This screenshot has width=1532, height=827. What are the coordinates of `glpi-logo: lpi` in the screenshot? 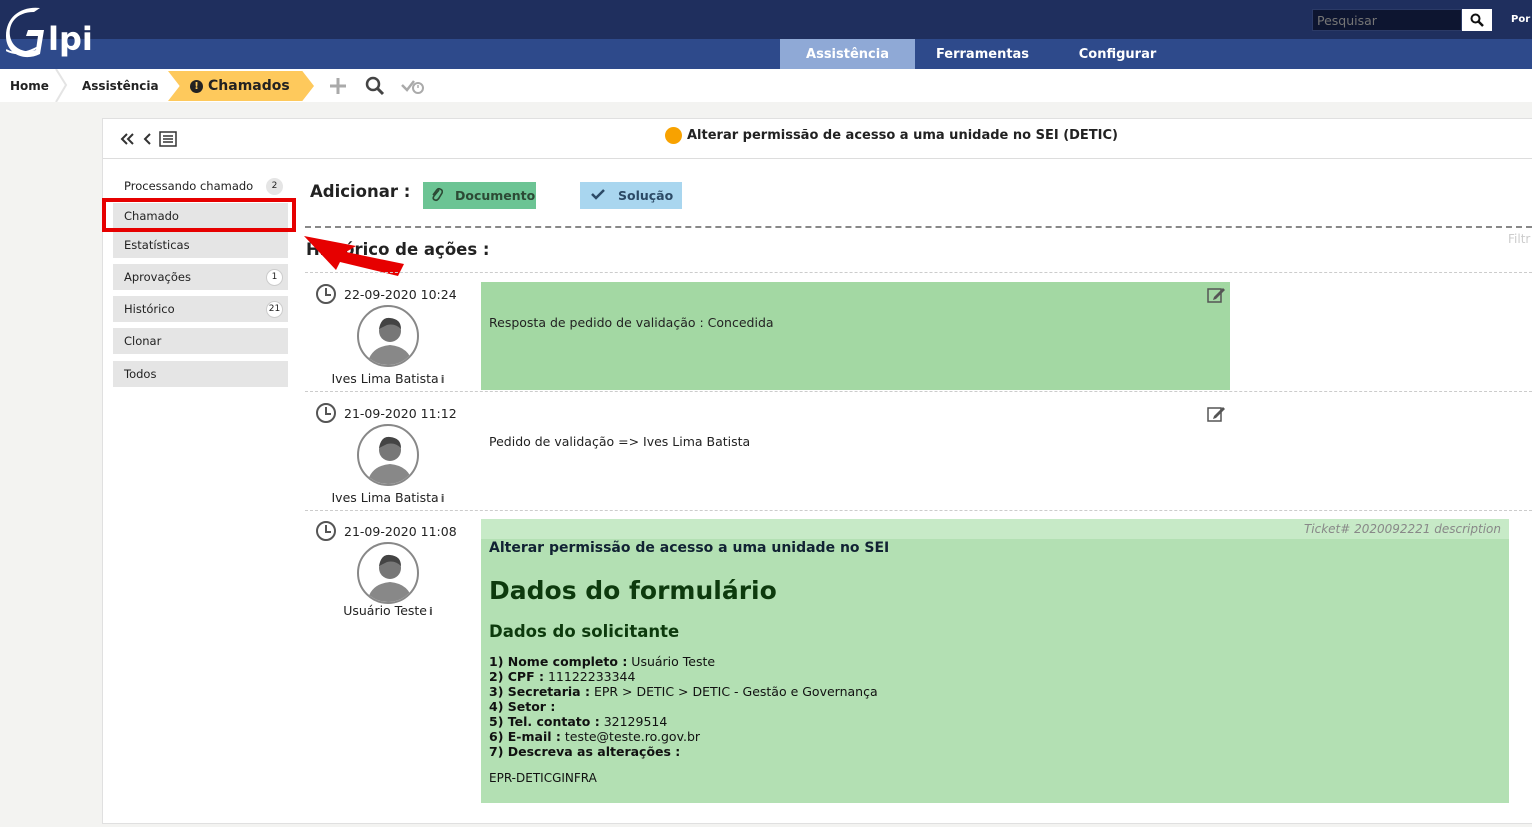 It's located at (51, 34).